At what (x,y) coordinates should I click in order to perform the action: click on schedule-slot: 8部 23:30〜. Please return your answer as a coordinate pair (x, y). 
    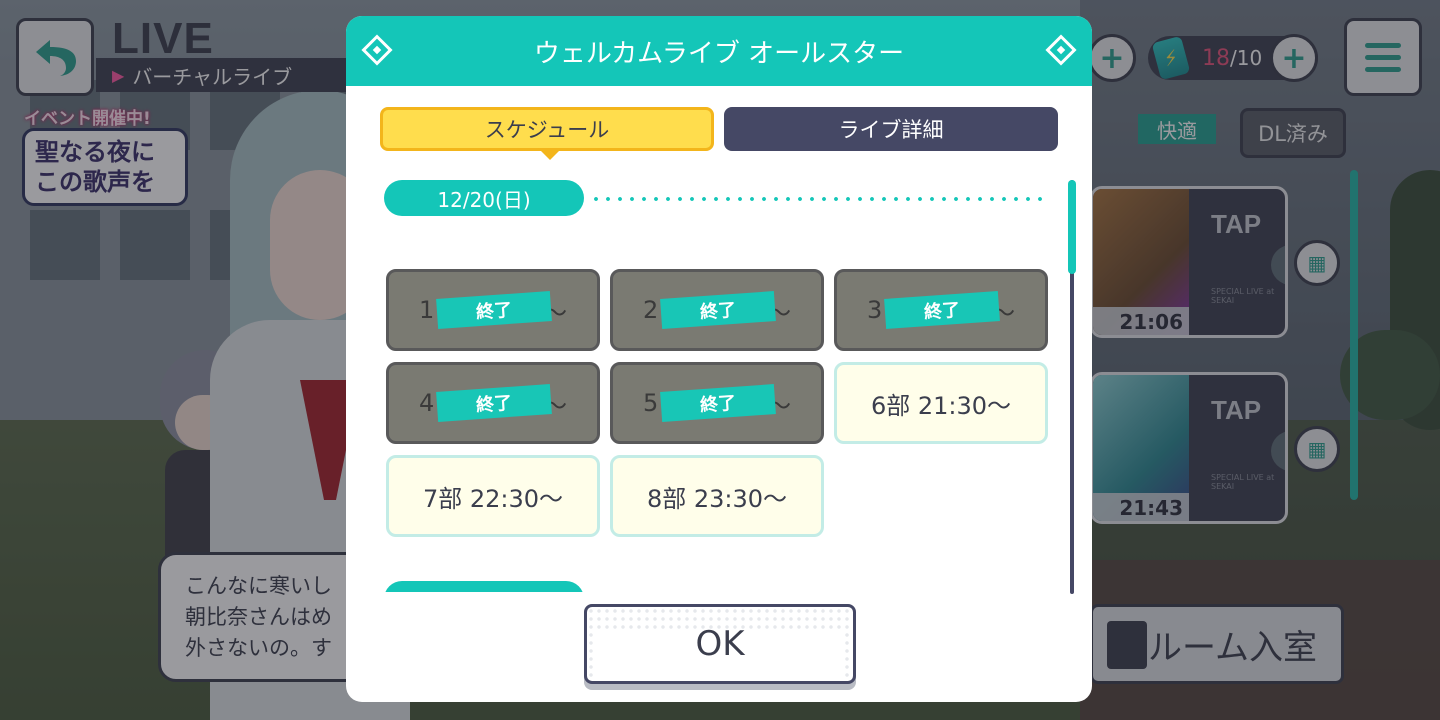
    Looking at the image, I should click on (717, 496).